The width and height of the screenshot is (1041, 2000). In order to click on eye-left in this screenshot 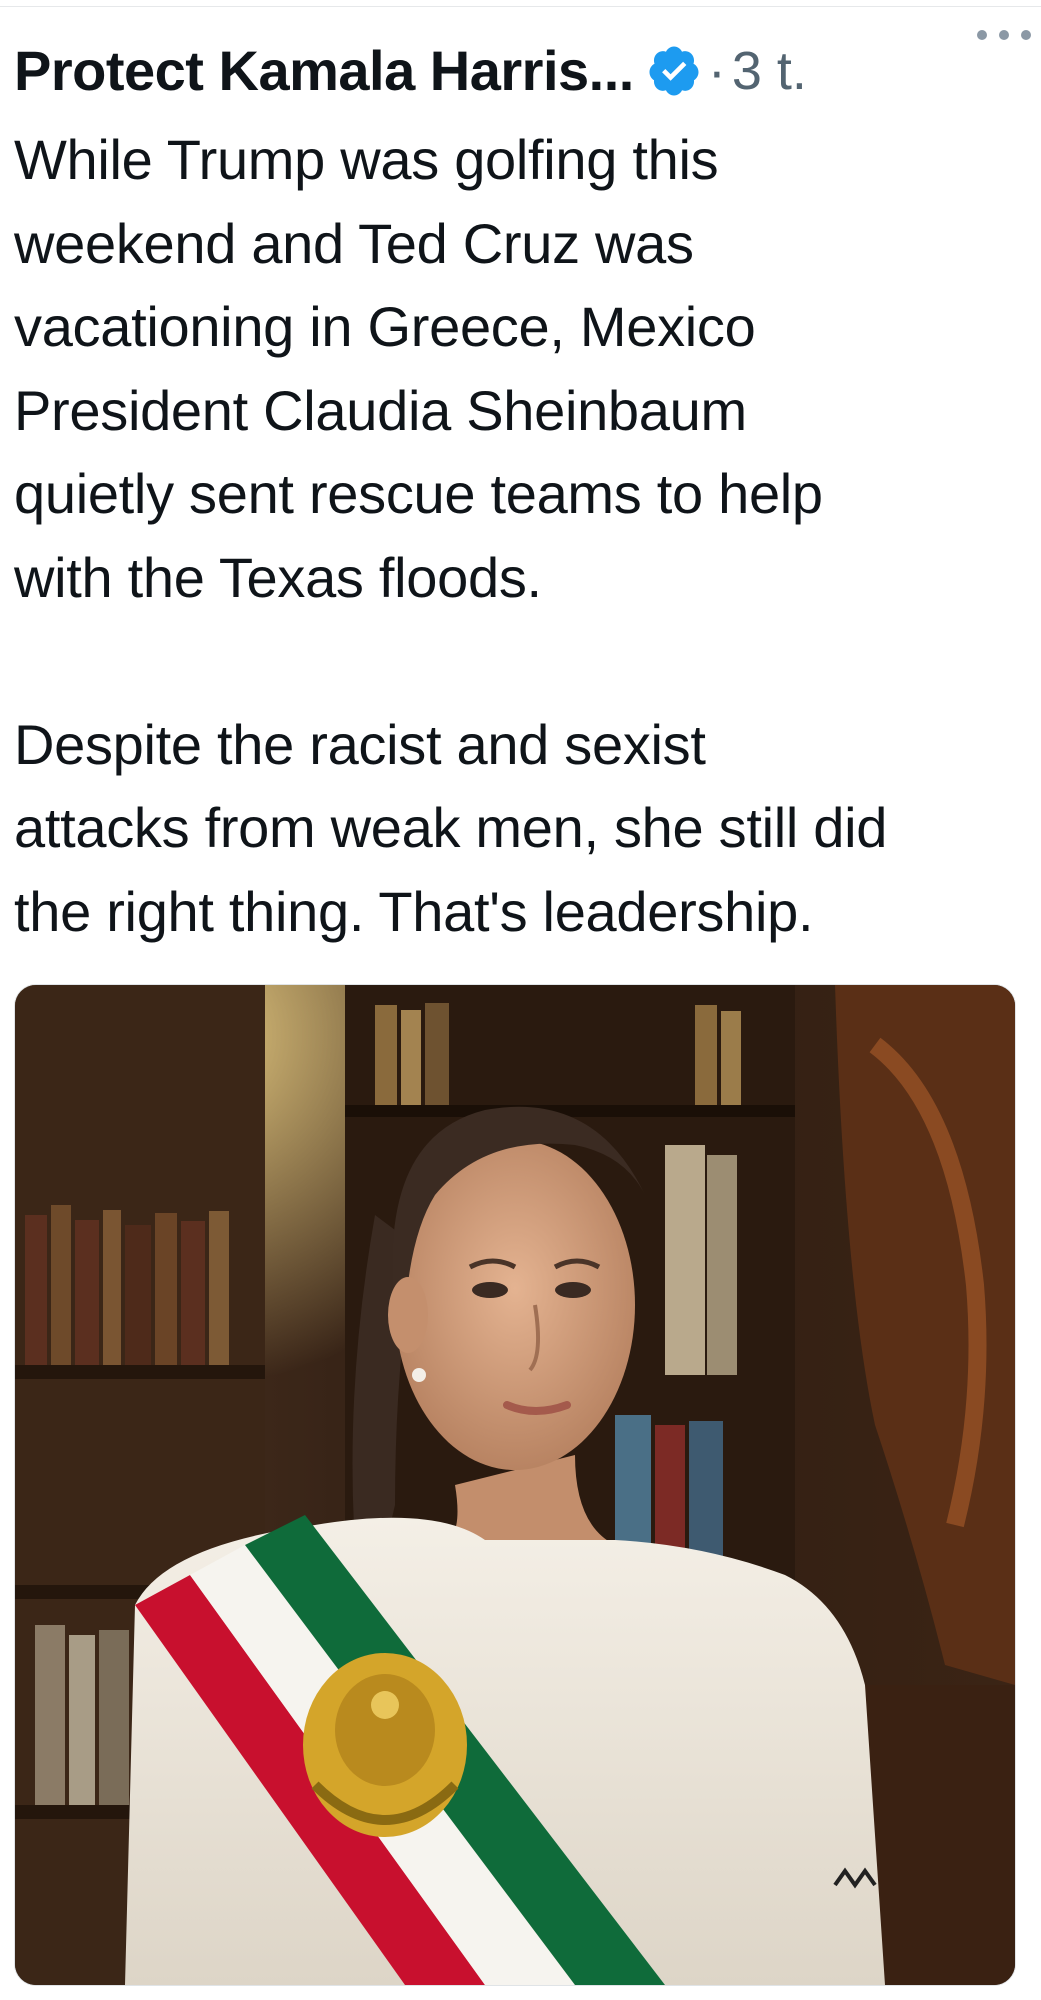, I will do `click(490, 1290)`.